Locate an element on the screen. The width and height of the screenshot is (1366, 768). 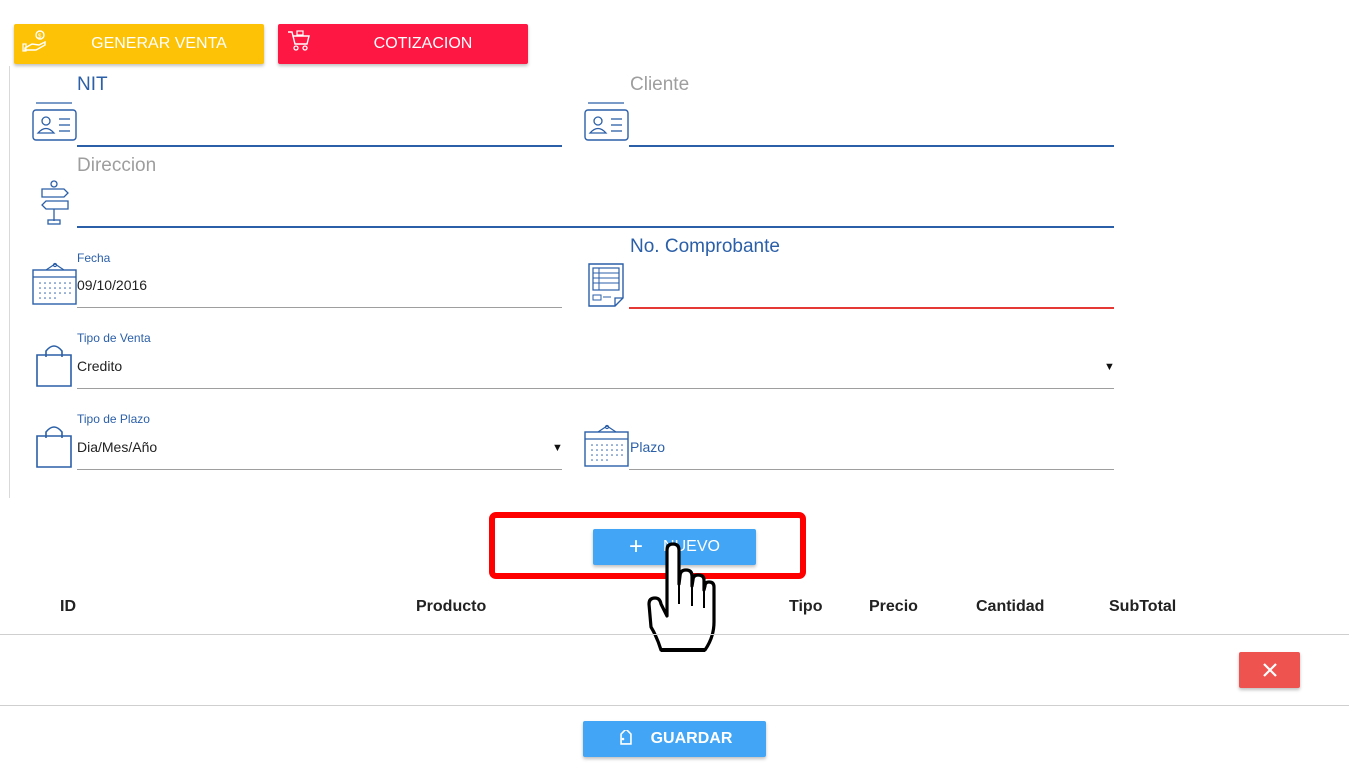
guardar-button: GUARDAR is located at coordinates (674, 739).